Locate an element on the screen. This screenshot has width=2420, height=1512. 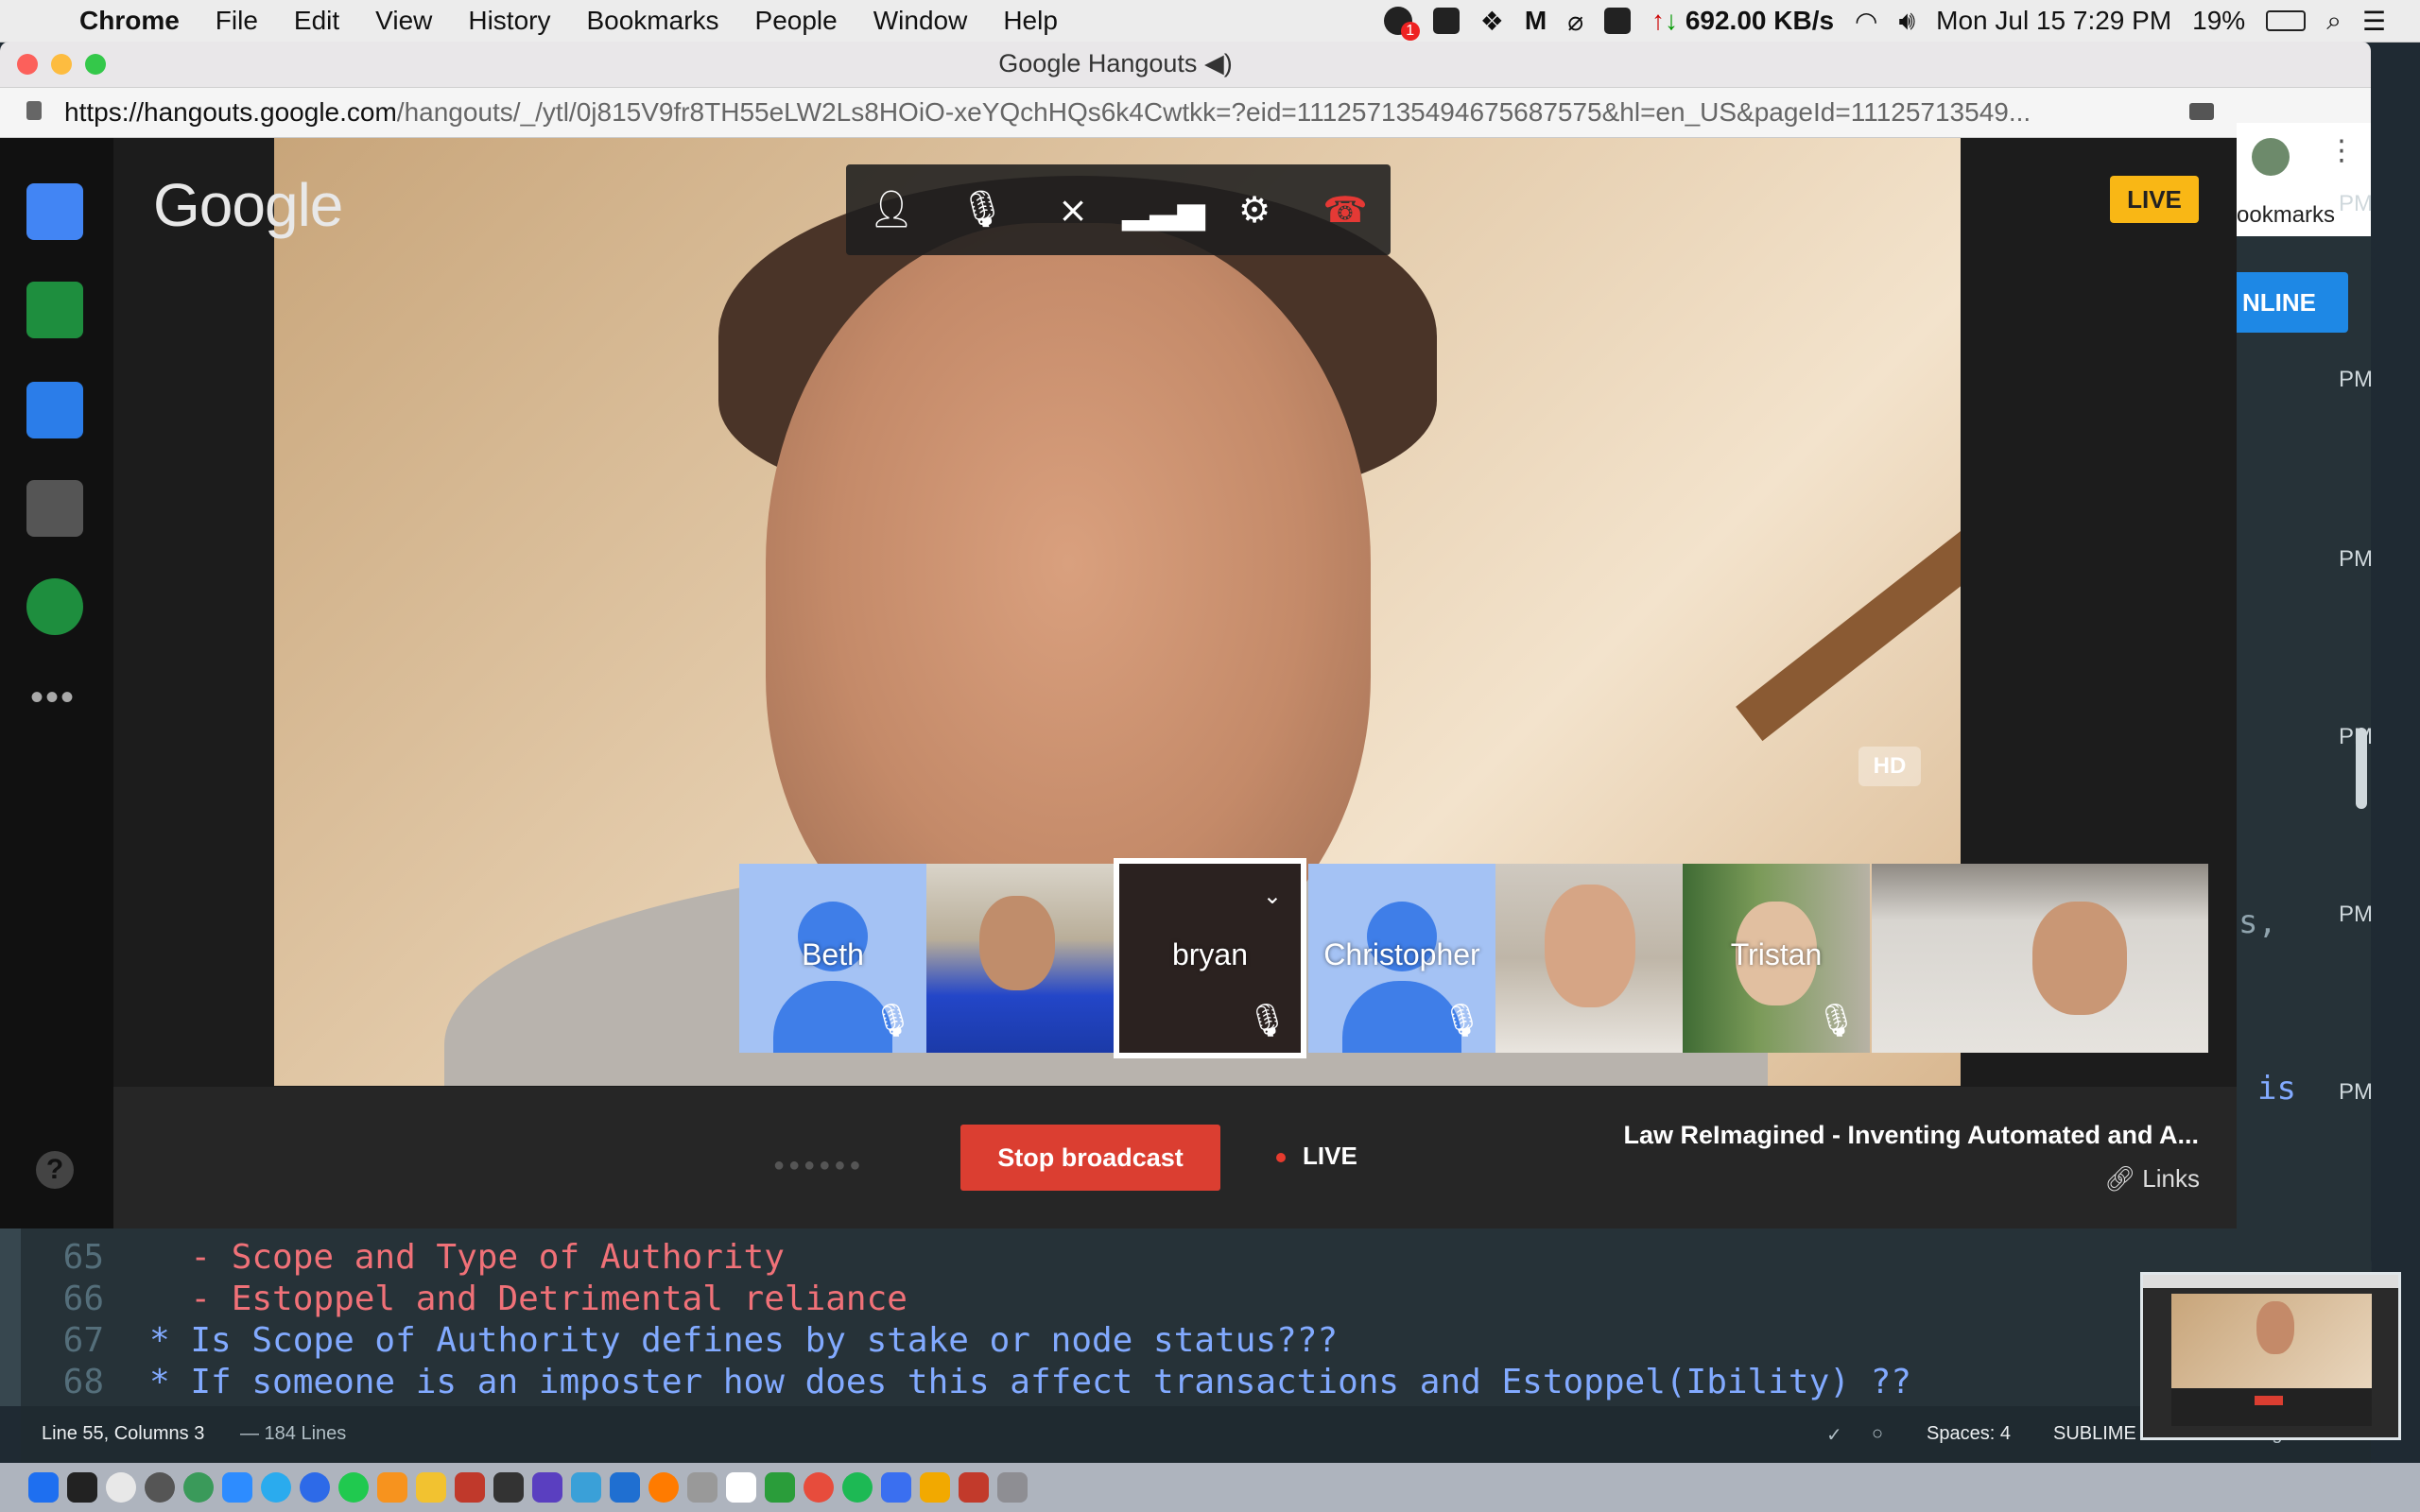
terminal-icon is located at coordinates (82, 1487).